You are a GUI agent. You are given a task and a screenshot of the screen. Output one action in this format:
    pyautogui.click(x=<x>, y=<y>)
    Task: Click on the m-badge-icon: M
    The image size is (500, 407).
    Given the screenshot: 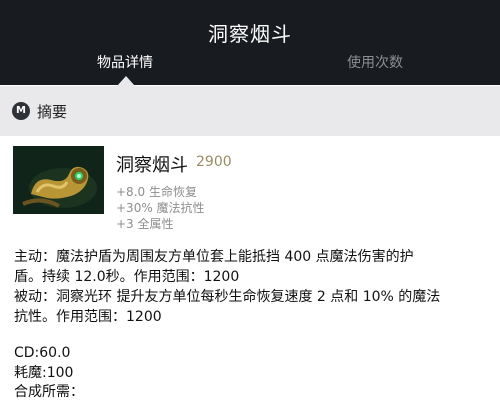 What is the action you would take?
    pyautogui.click(x=21, y=111)
    